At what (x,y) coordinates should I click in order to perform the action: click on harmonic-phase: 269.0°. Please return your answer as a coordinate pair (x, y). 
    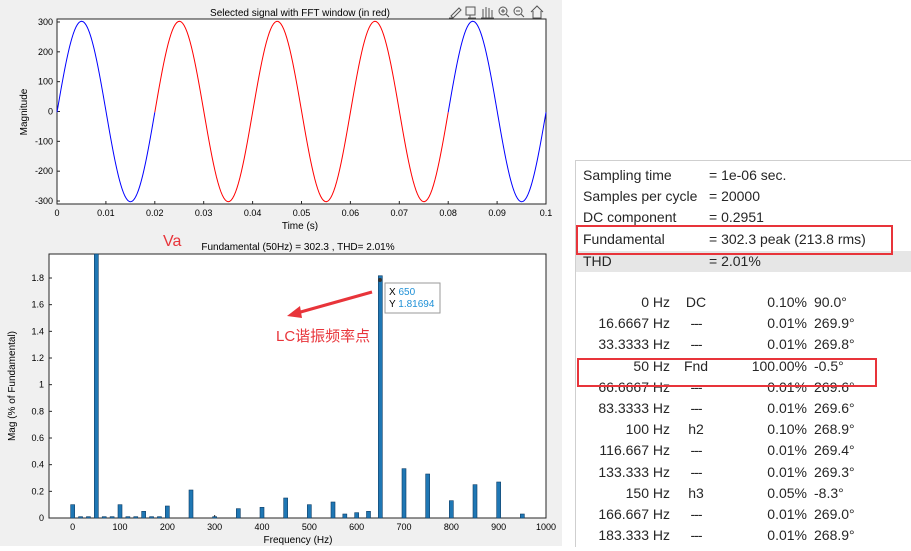
    Looking at the image, I should click on (834, 514).